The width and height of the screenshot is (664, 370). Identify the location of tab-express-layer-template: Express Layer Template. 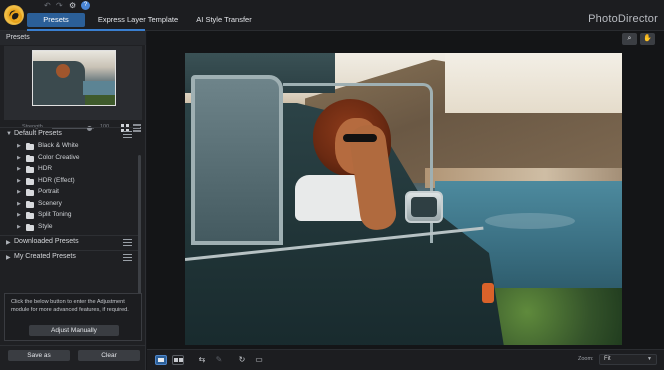
(138, 20).